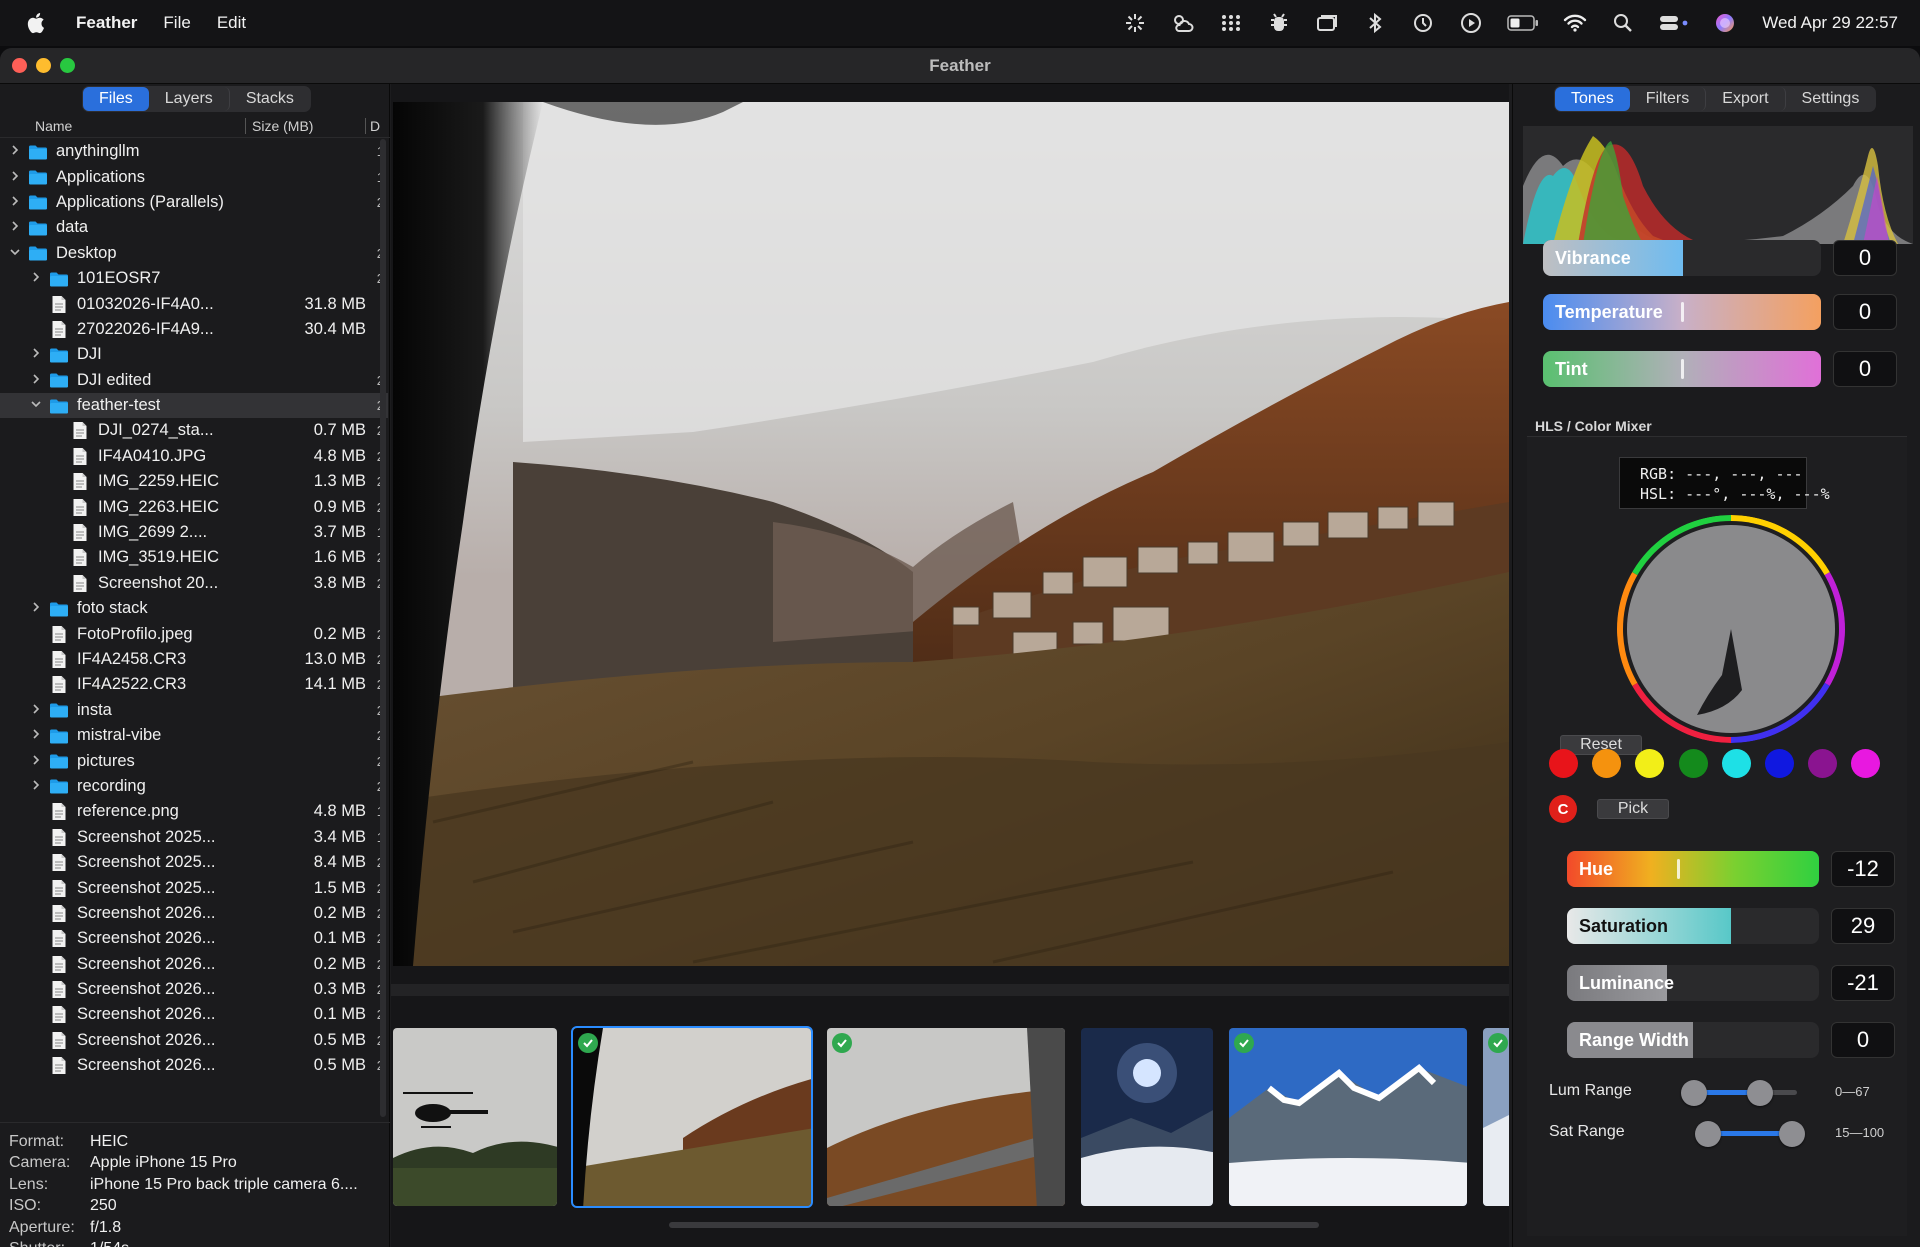 This screenshot has width=1920, height=1247. I want to click on folder-row: mistral-vibe2, so click(194, 735).